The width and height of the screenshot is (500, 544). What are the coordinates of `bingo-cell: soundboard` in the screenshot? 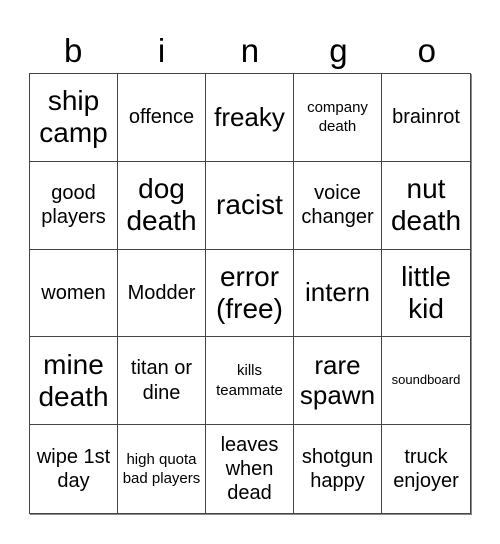 It's located at (426, 381).